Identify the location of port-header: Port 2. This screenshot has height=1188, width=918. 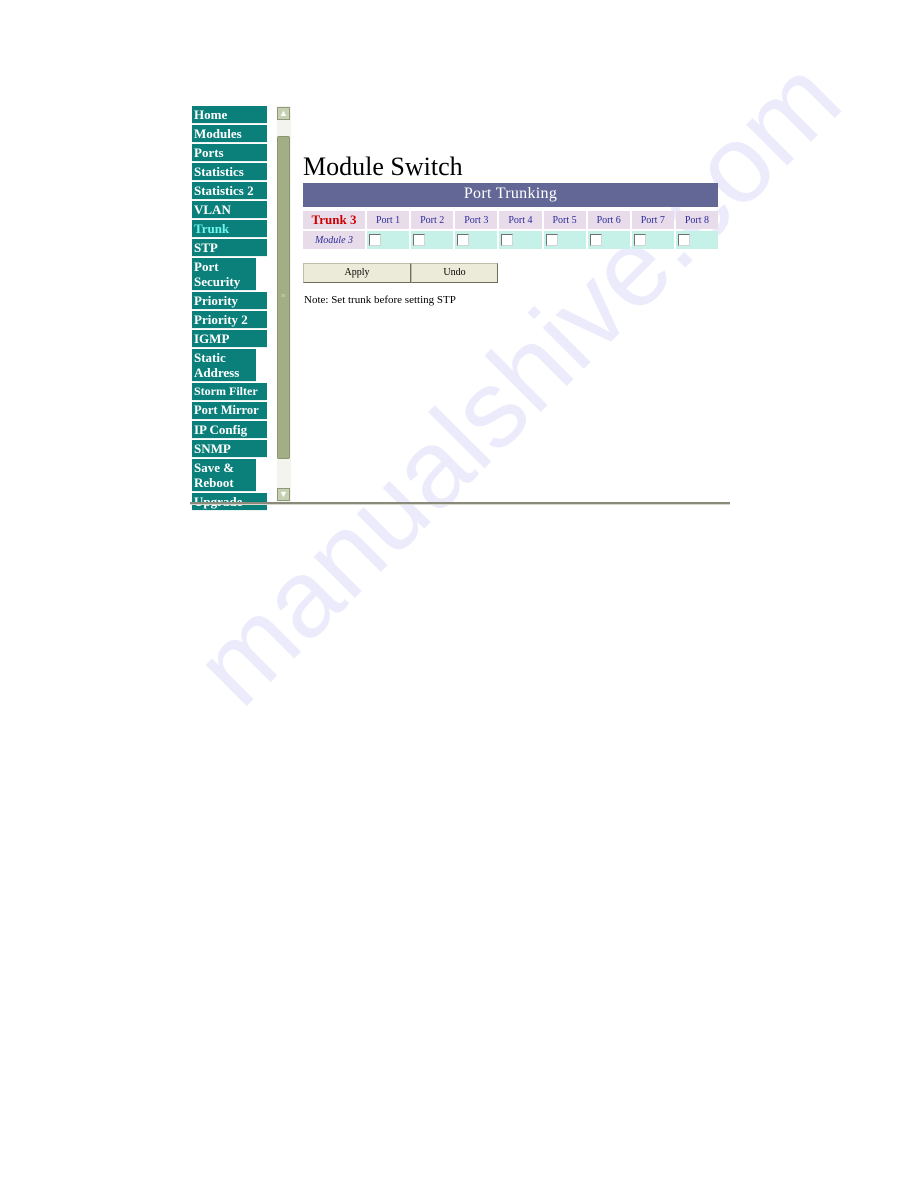
(432, 220).